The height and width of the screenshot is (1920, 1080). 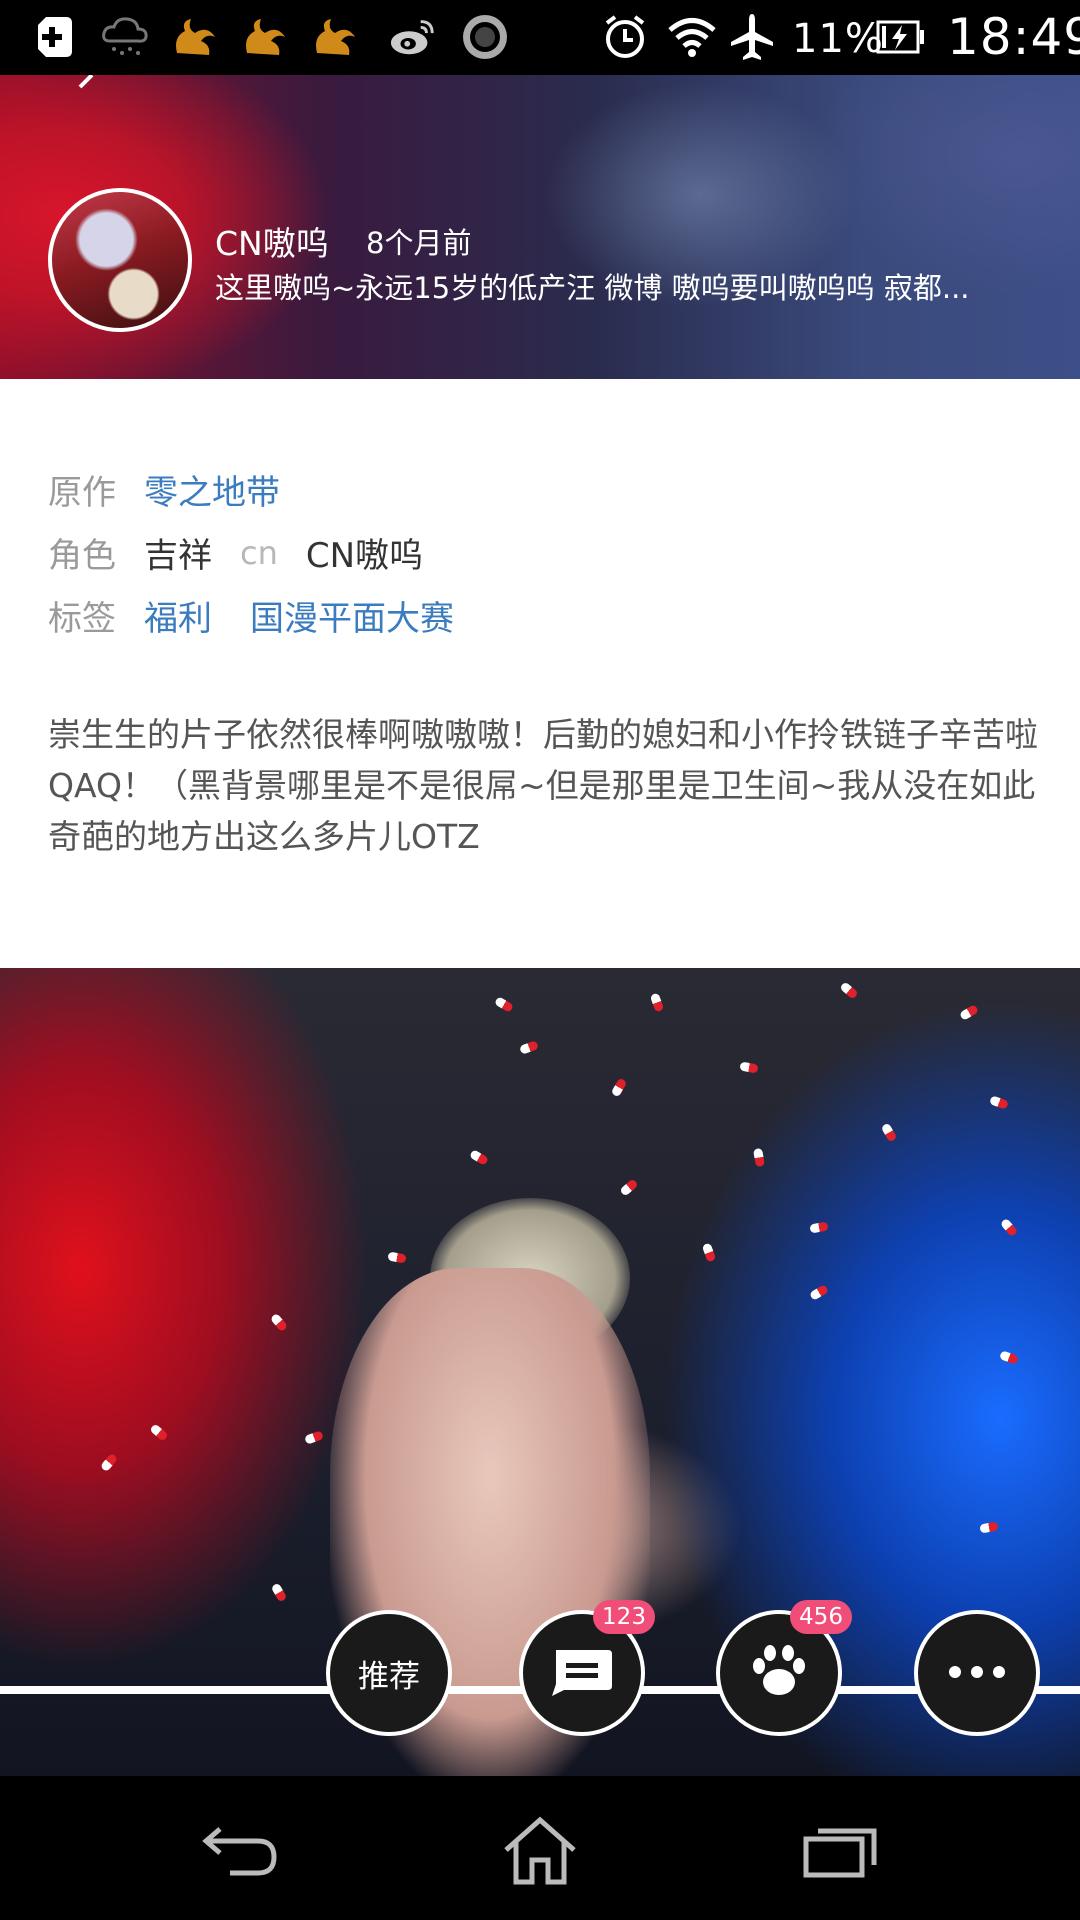 What do you see at coordinates (178, 615) in the screenshot?
I see `tag-link: 福利` at bounding box center [178, 615].